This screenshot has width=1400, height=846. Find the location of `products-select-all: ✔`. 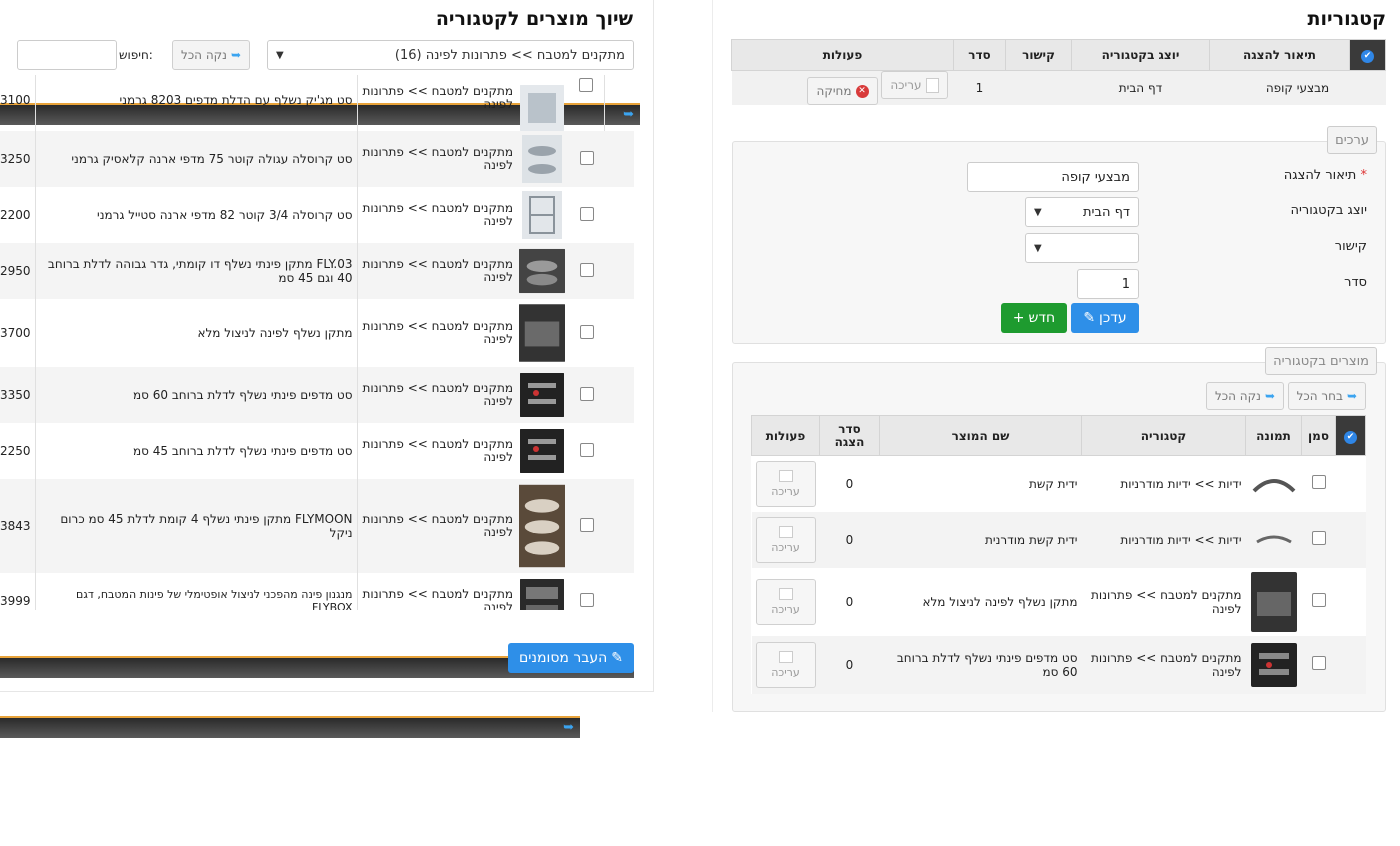

products-select-all: ✔ is located at coordinates (1350, 435).